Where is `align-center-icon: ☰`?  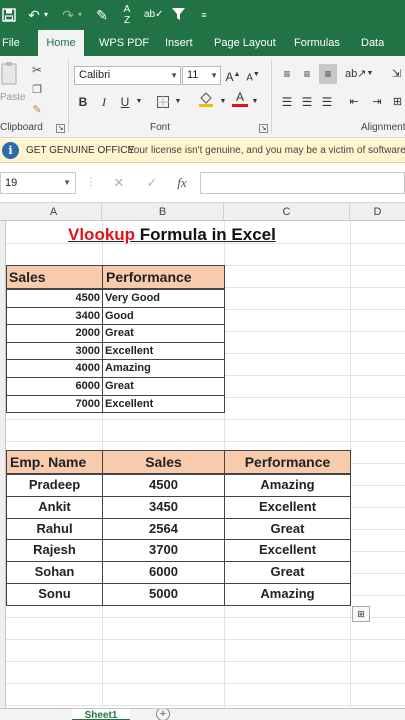
align-center-icon: ☰ is located at coordinates (307, 102).